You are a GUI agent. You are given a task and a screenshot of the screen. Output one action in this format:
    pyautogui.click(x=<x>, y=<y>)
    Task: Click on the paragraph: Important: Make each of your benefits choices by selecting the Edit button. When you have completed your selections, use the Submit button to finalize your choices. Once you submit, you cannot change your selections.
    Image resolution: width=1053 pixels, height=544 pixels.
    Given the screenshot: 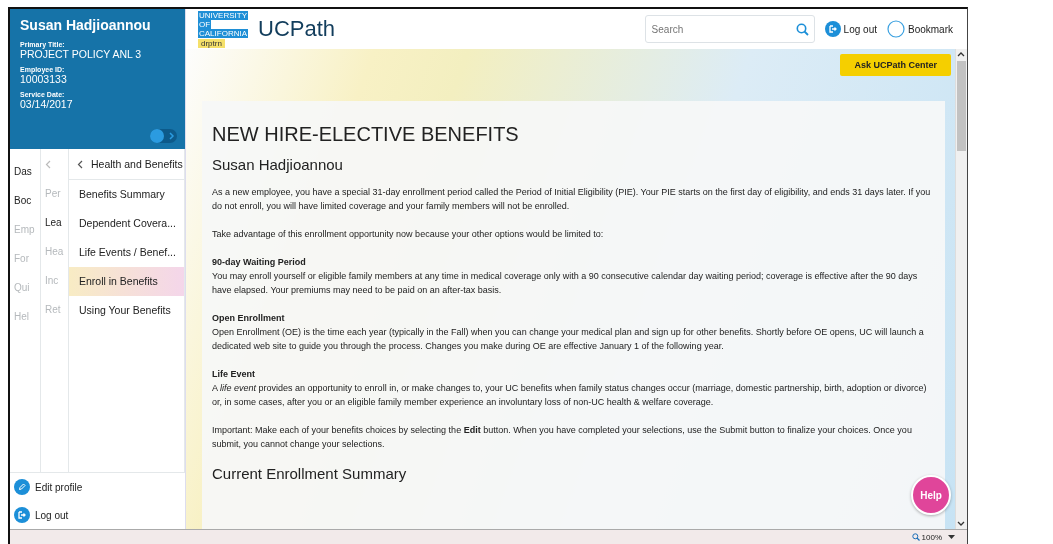 What is the action you would take?
    pyautogui.click(x=562, y=437)
    